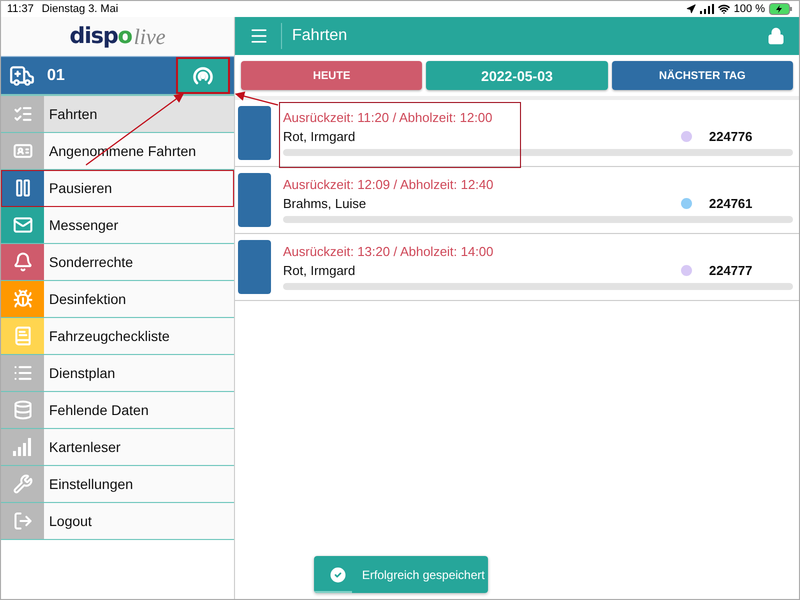 The image size is (800, 600). What do you see at coordinates (517, 200) in the screenshot?
I see `trip-row: Ausrückzeit: 12:09 / Abholzeit: 12:40 Brahms, Luise 224761` at bounding box center [517, 200].